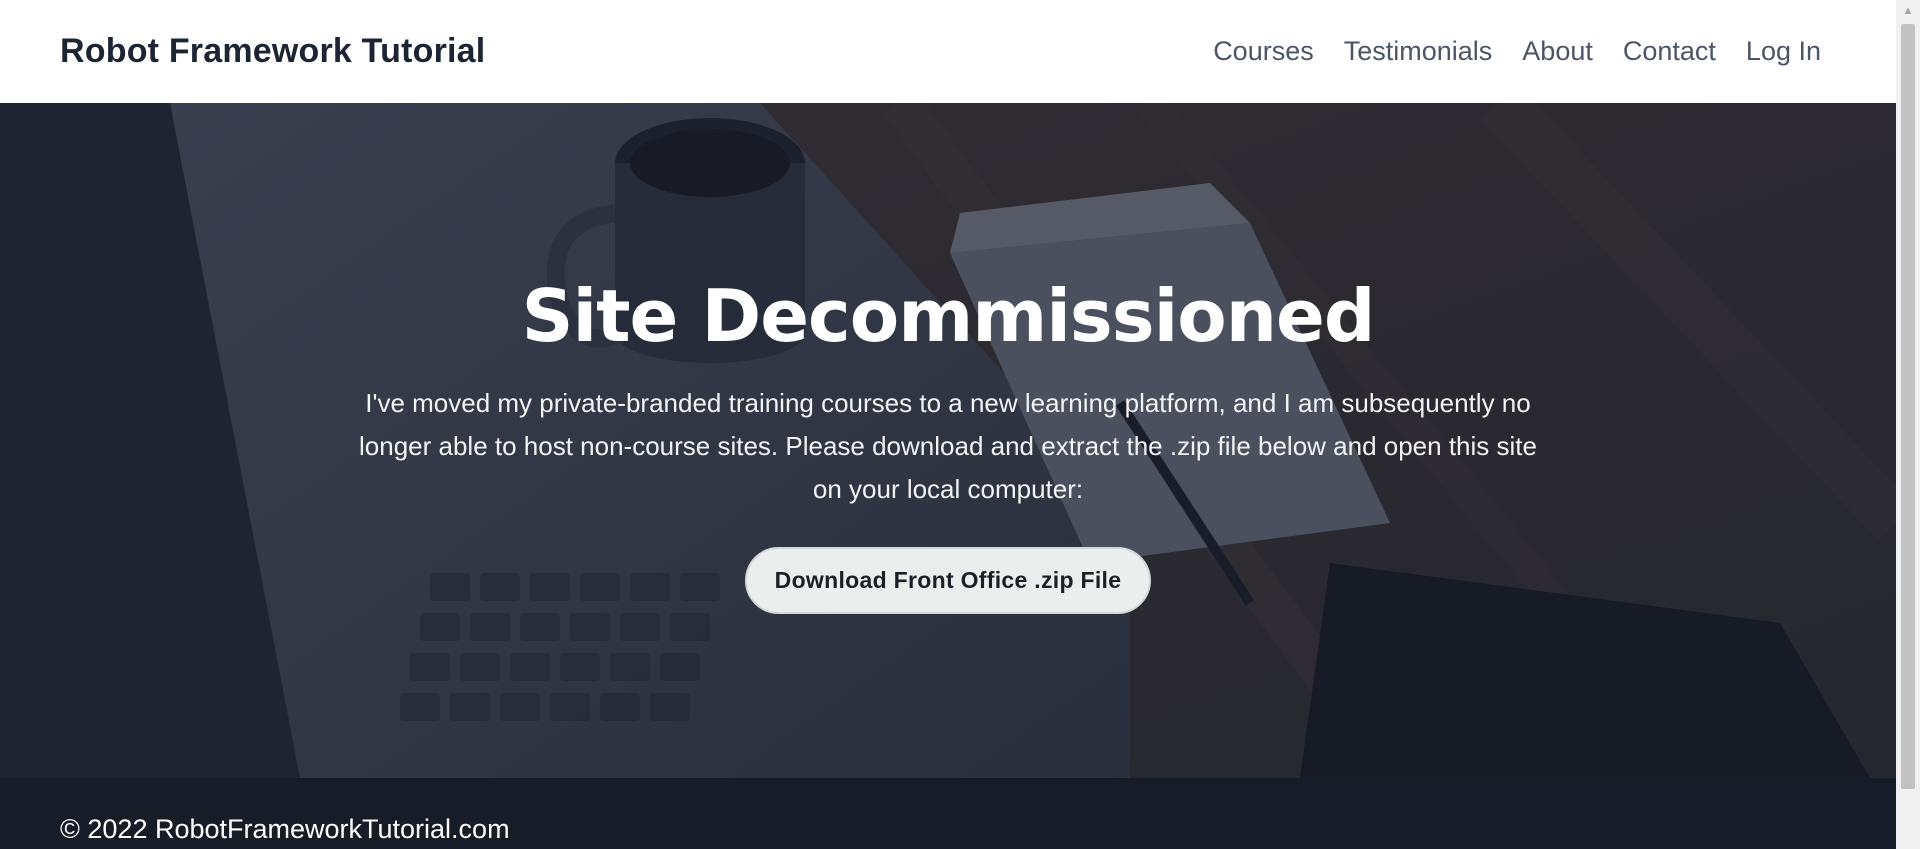 The width and height of the screenshot is (1920, 849). What do you see at coordinates (1418, 51) in the screenshot?
I see `nav-link-testimonials: Testimonials` at bounding box center [1418, 51].